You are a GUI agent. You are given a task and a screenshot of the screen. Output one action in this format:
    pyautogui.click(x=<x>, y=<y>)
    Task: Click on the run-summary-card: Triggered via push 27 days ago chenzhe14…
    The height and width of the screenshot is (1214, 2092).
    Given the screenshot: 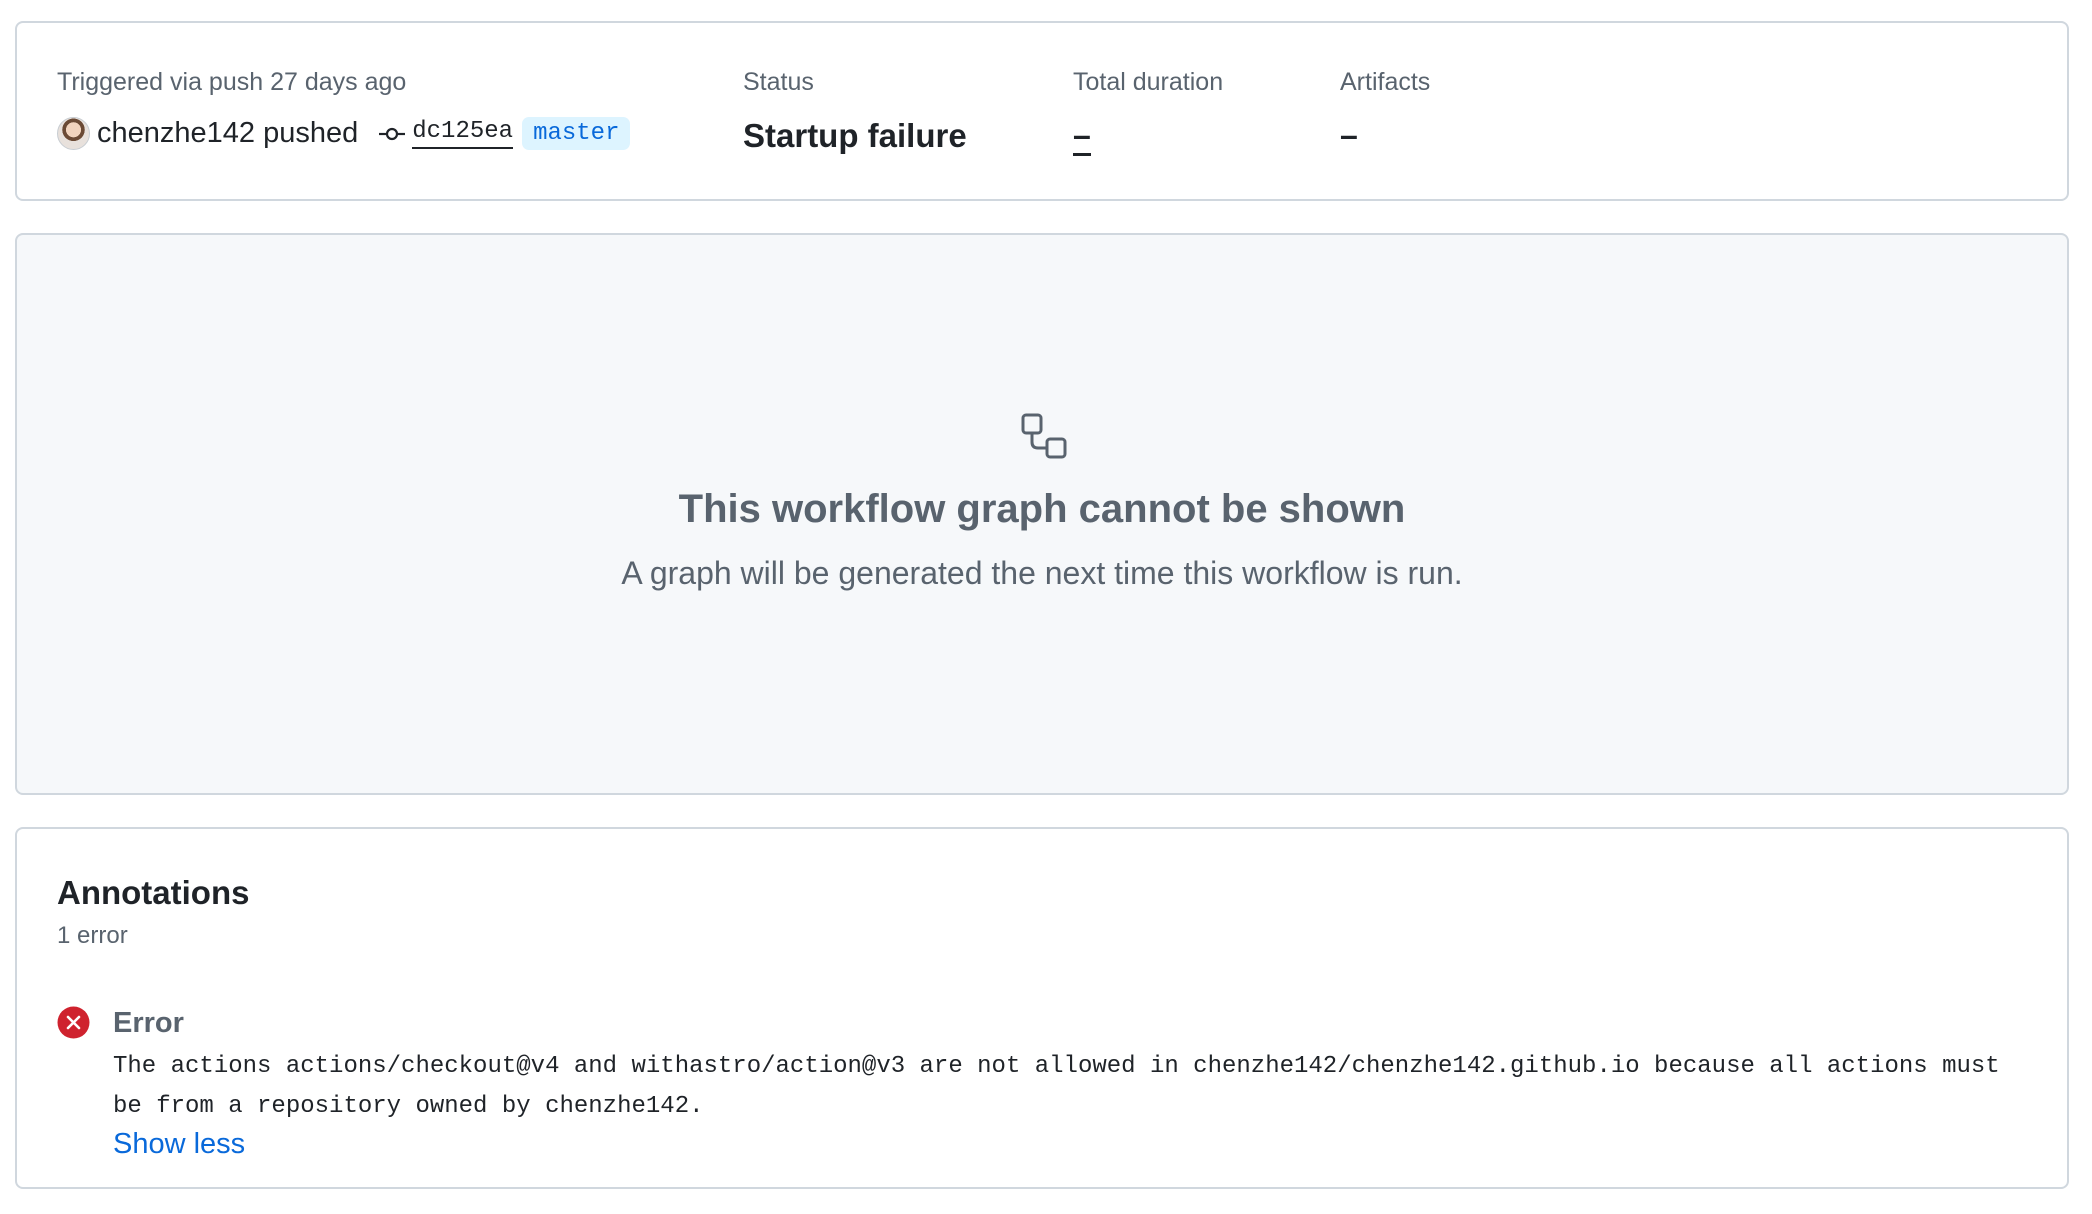 What is the action you would take?
    pyautogui.click(x=1042, y=111)
    